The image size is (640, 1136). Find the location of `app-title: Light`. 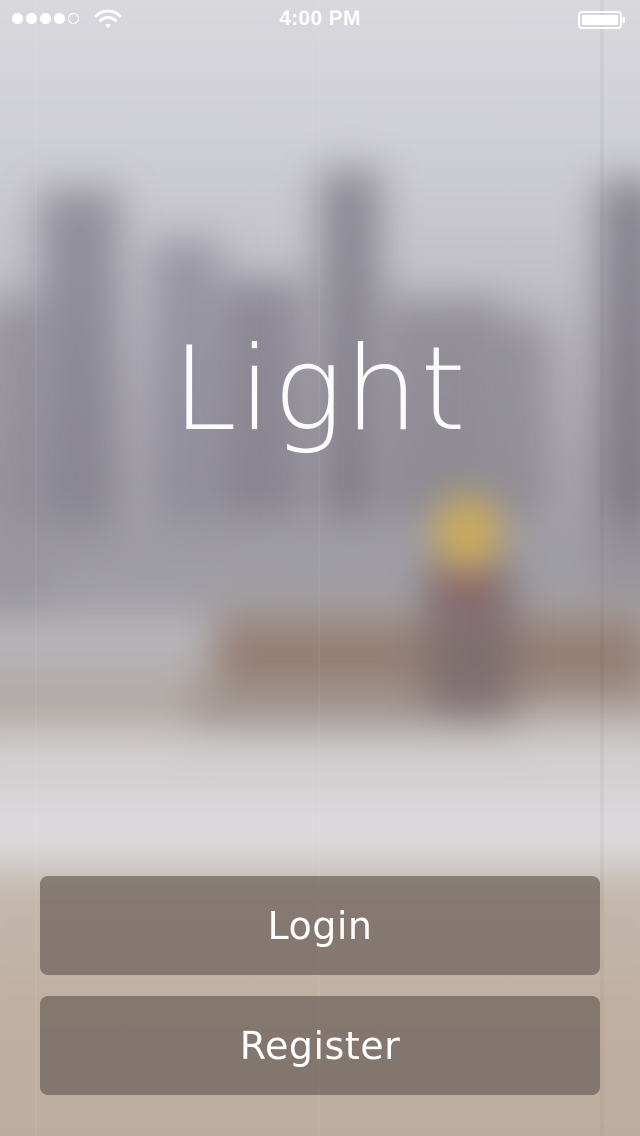

app-title: Light is located at coordinates (320, 389).